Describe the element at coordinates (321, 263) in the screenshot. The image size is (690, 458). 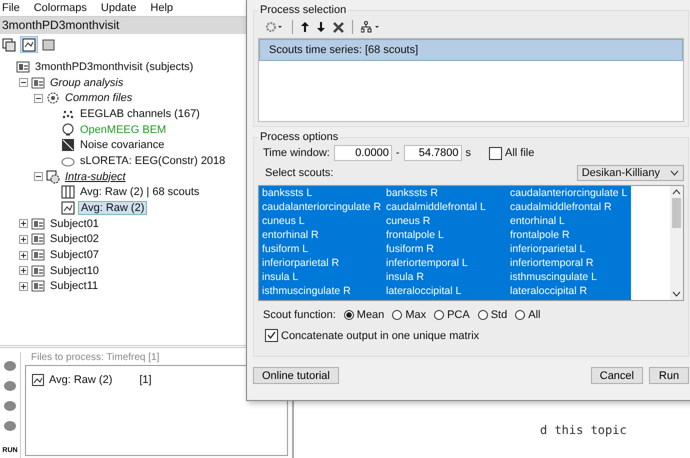
I see `scout-item: inferiorparietal R` at that location.